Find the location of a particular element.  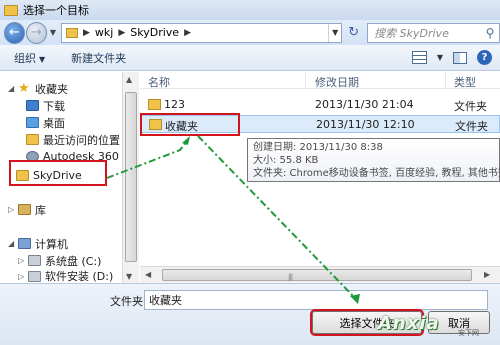

title-bar: 选择一个目标 is located at coordinates (250, 10).